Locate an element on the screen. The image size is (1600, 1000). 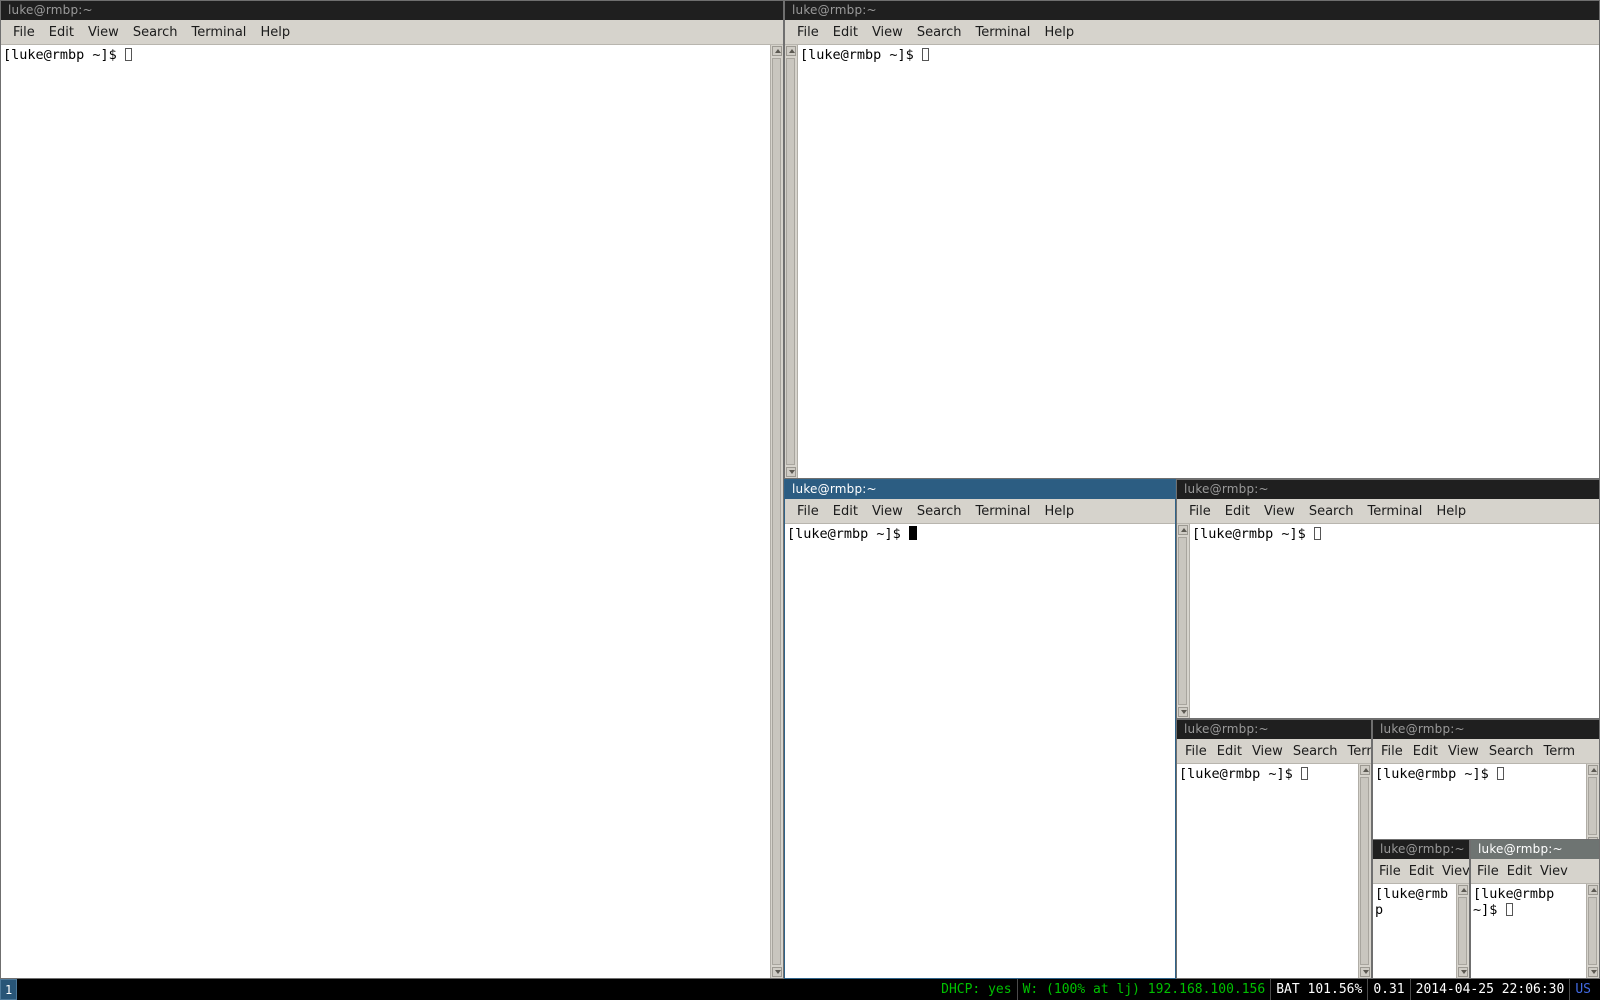
workspace-button-1: 1 is located at coordinates (9, 989).